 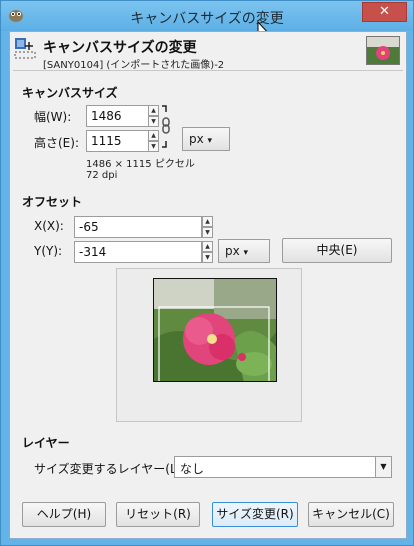 I want to click on height-increment-button: ▲, so click(x=153, y=135).